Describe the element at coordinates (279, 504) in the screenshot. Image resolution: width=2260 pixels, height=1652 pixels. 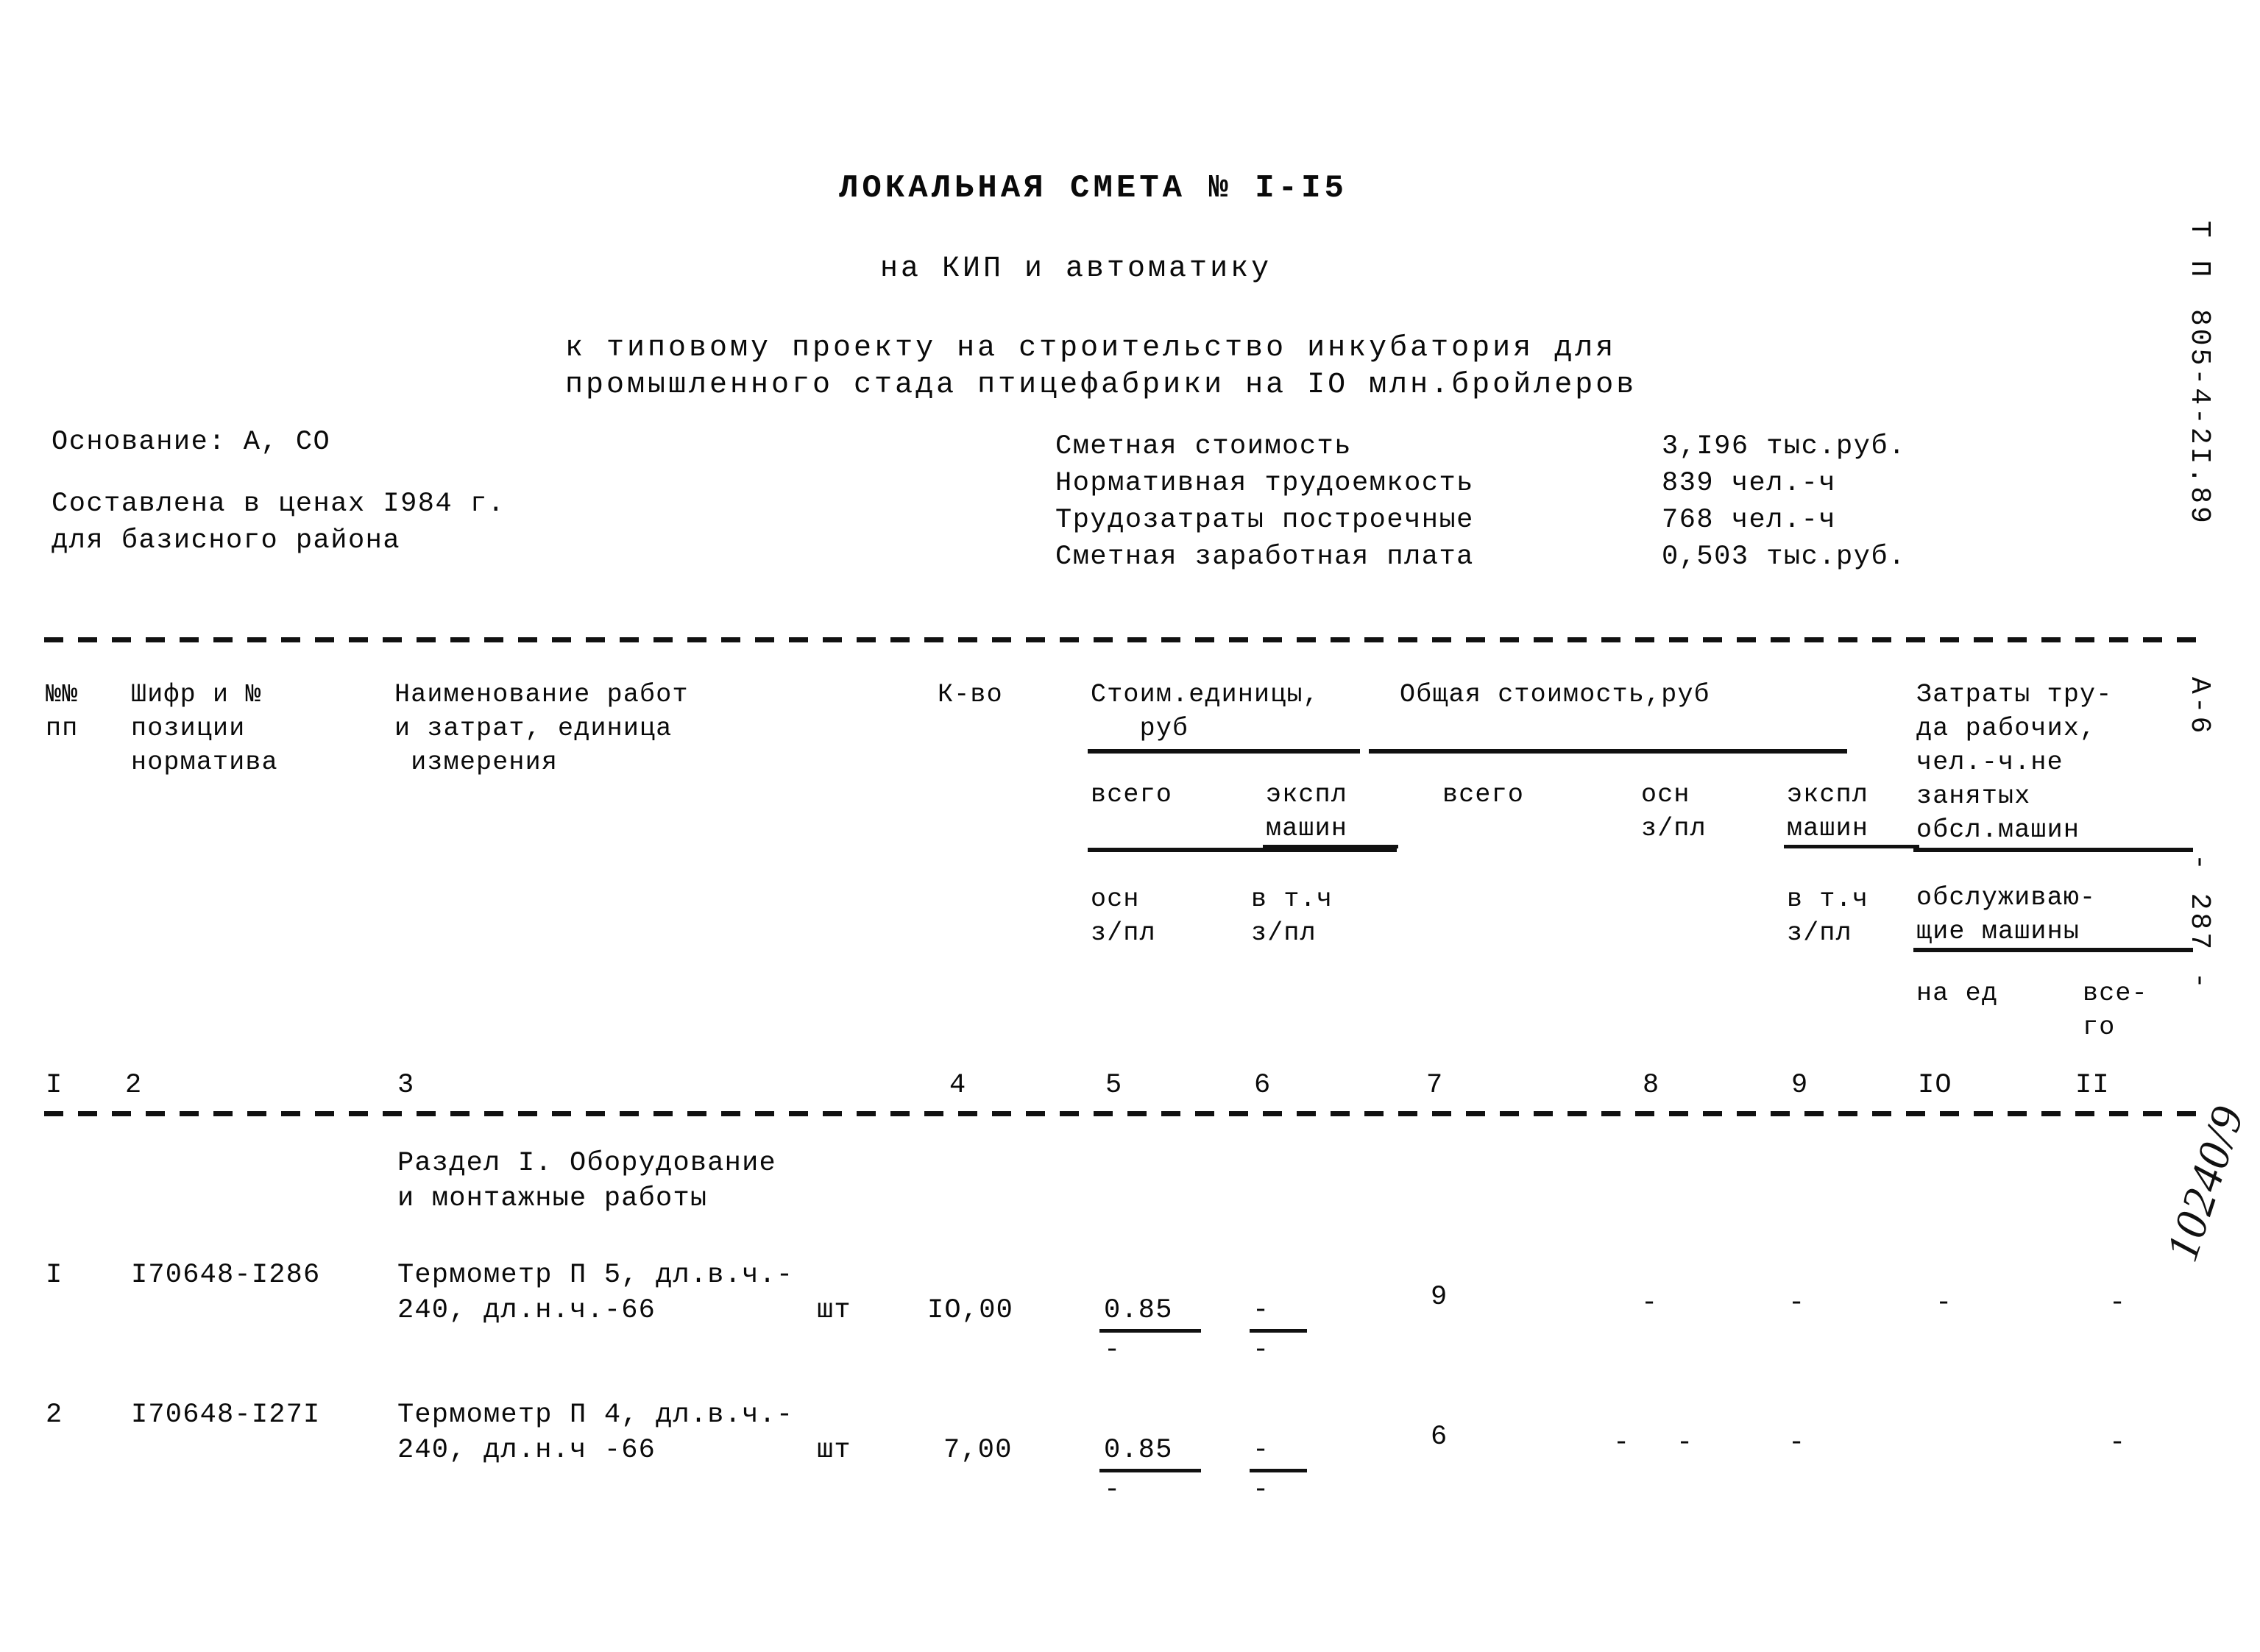
I see `basis-prices-line-1: Составлена в ценах I984 г.` at that location.